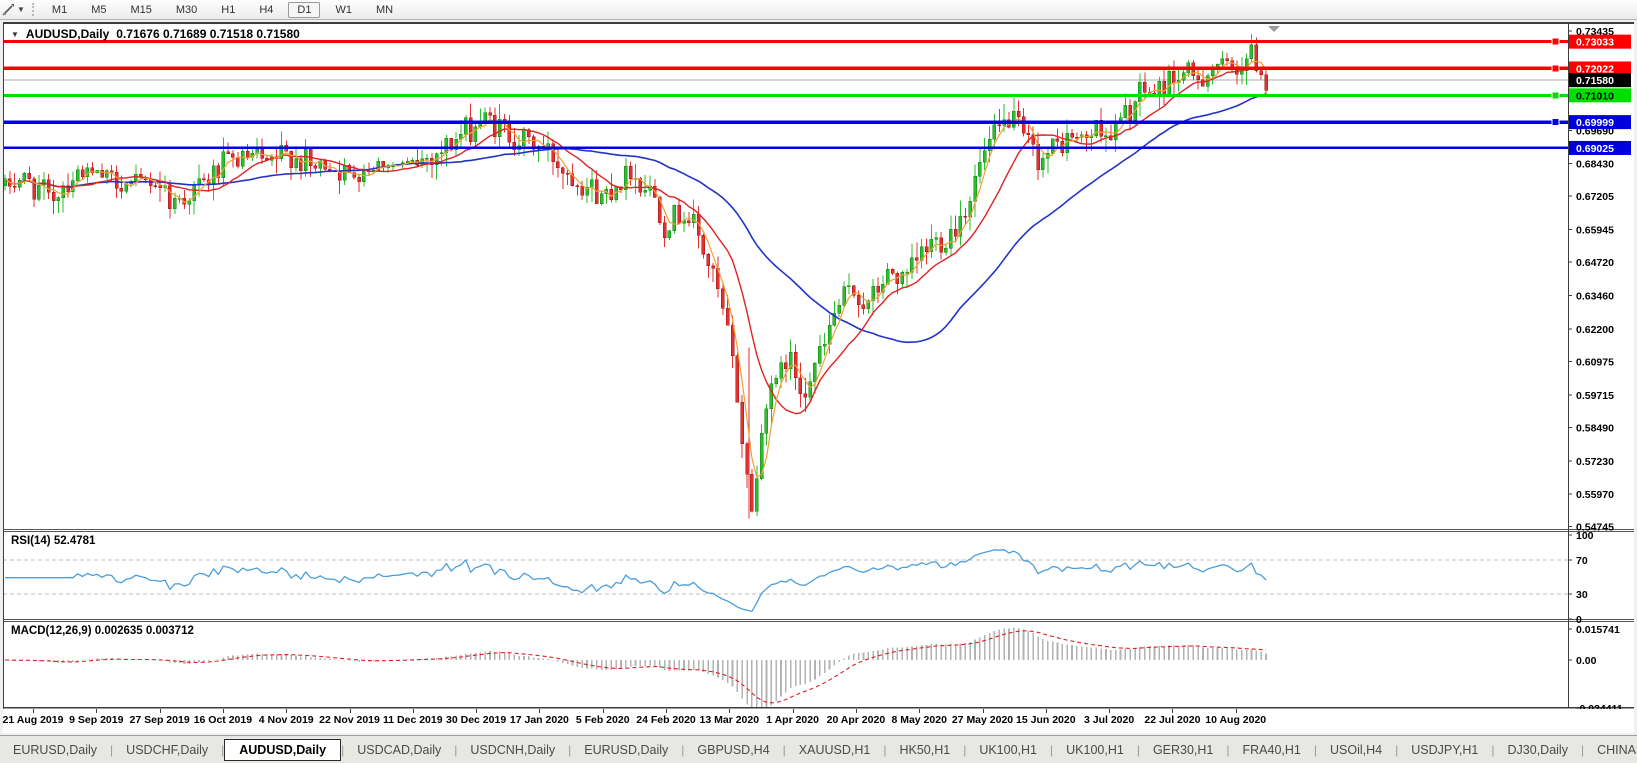 The image size is (1637, 763). I want to click on chart-tab-usdcnh-daily: USDCNH,Daily, so click(512, 750).